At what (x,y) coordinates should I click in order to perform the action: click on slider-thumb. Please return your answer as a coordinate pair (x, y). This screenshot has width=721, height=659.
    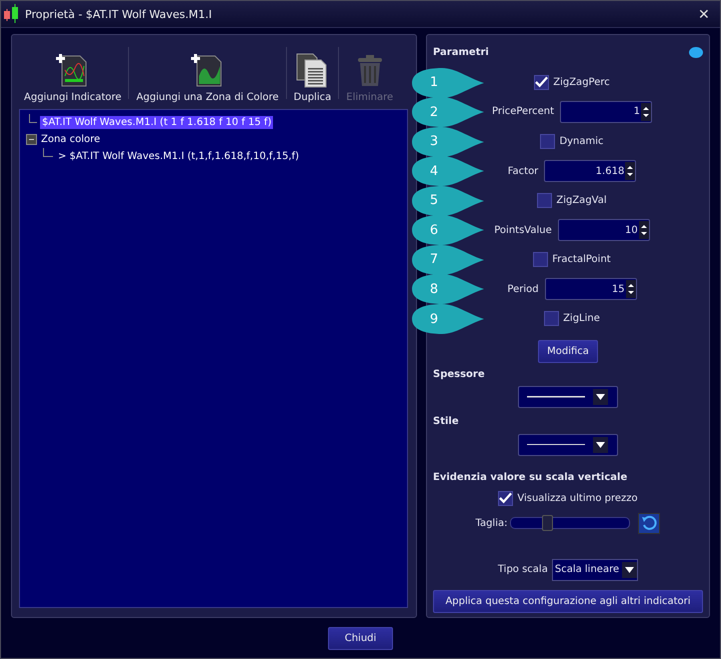
    Looking at the image, I should click on (547, 523).